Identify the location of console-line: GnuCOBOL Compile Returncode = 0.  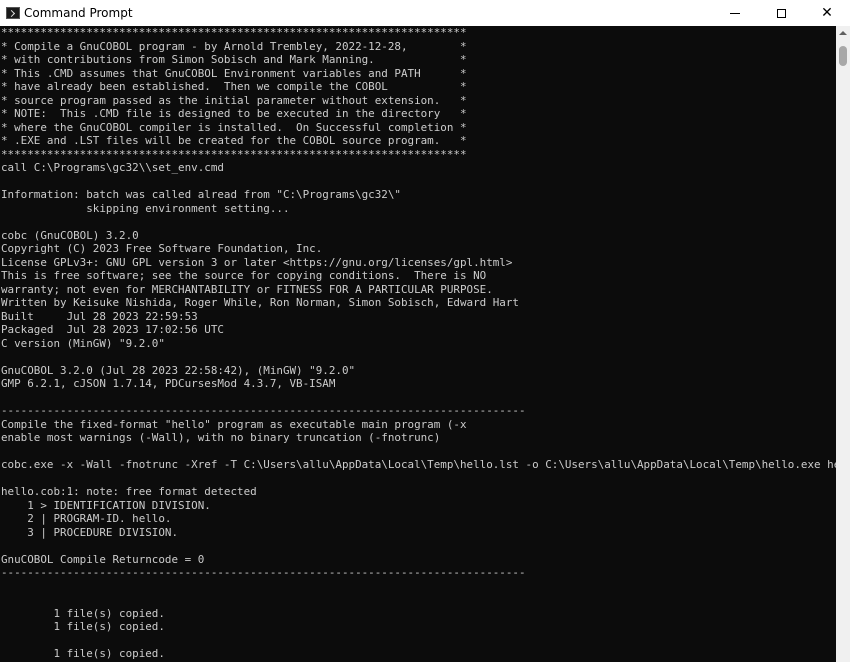
(103, 559).